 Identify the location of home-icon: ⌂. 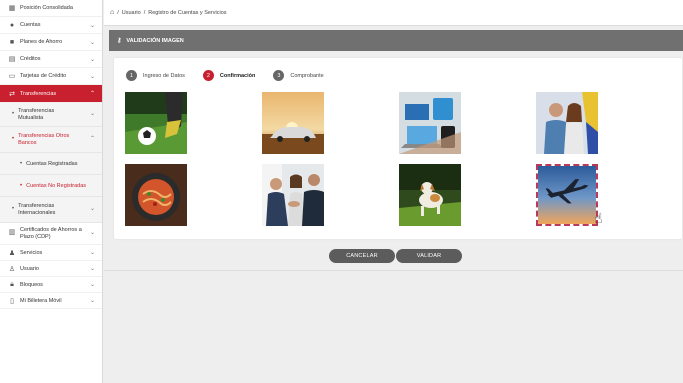
(112, 12).